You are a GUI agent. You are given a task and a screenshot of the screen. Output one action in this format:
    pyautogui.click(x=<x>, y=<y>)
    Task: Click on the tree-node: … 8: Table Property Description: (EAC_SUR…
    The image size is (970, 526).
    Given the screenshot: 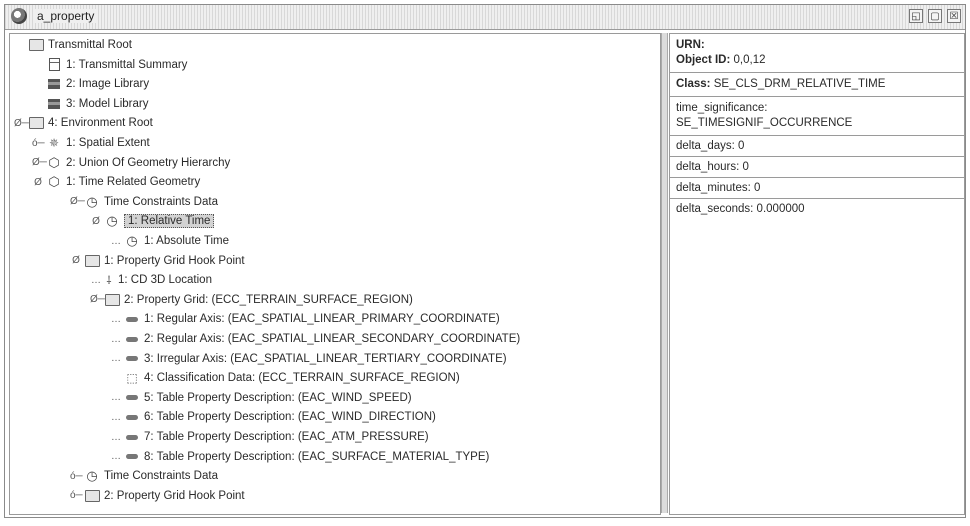 What is the action you would take?
    pyautogui.click(x=299, y=457)
    